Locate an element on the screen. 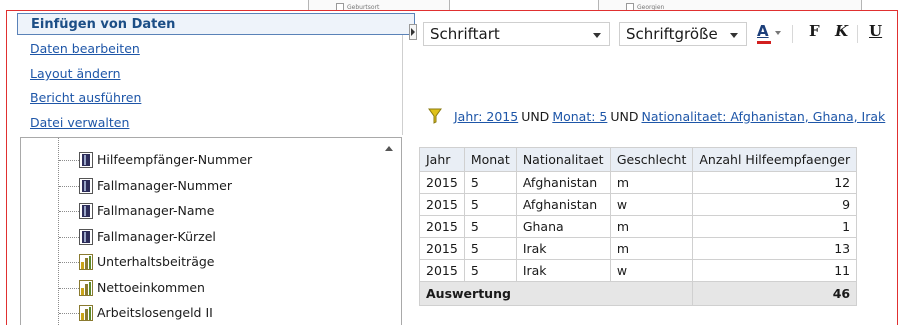 This screenshot has height=325, width=899. chevron-right-icon is located at coordinates (413, 32).